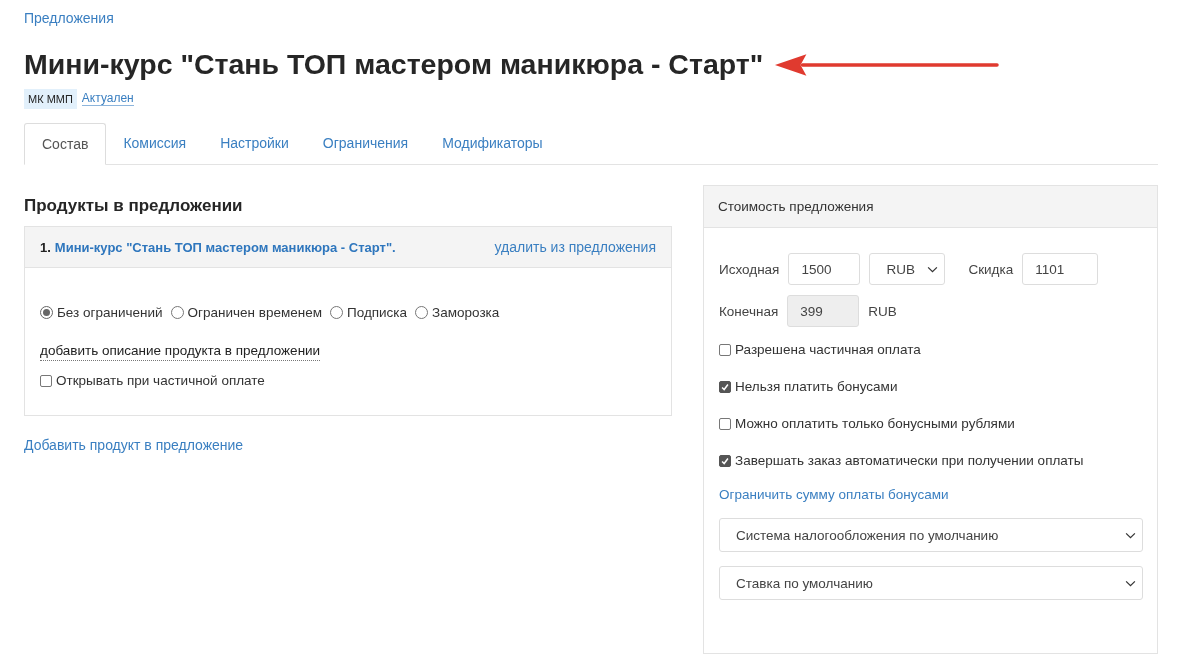  I want to click on radio-label: Без ограничений, so click(110, 312).